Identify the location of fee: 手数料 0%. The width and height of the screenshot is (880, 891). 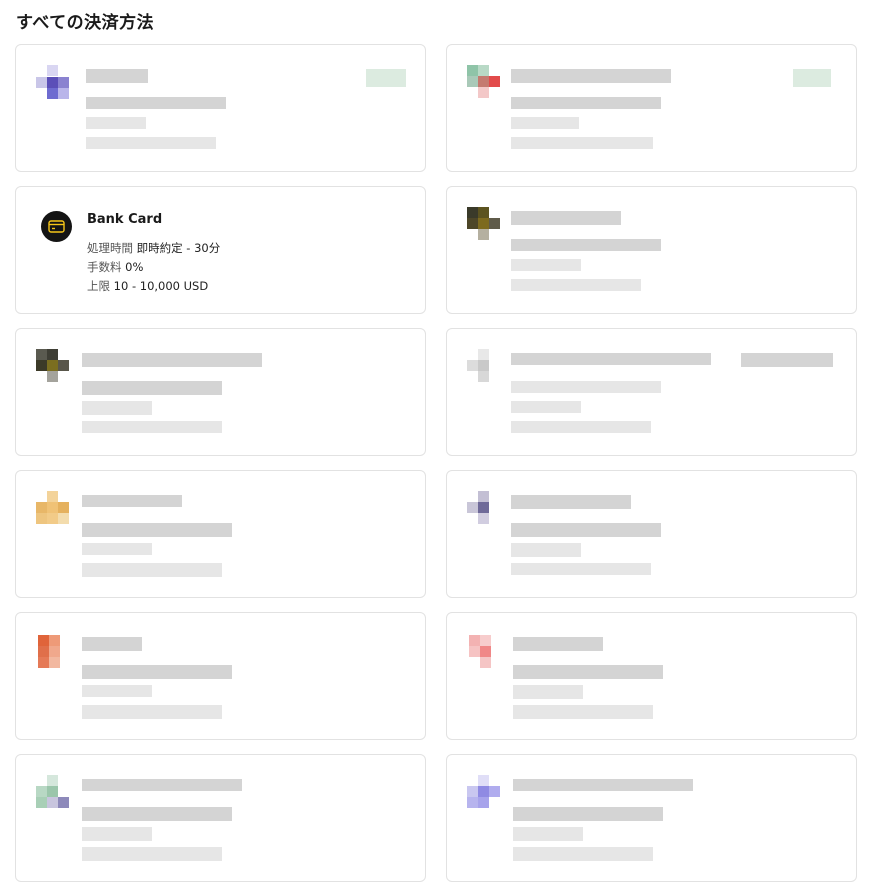
(115, 267).